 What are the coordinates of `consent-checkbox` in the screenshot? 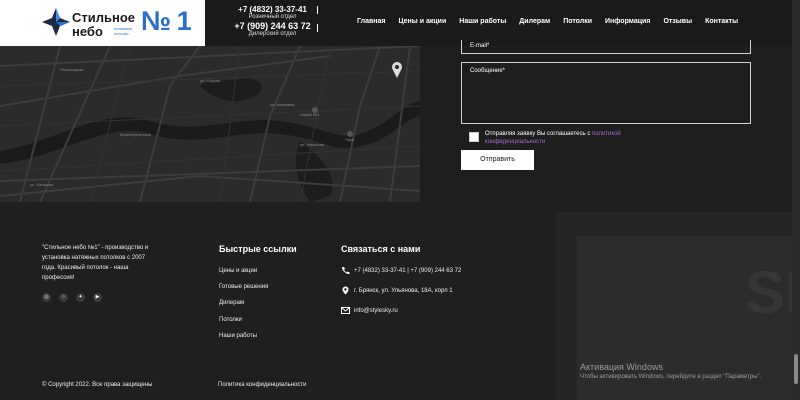 It's located at (474, 137).